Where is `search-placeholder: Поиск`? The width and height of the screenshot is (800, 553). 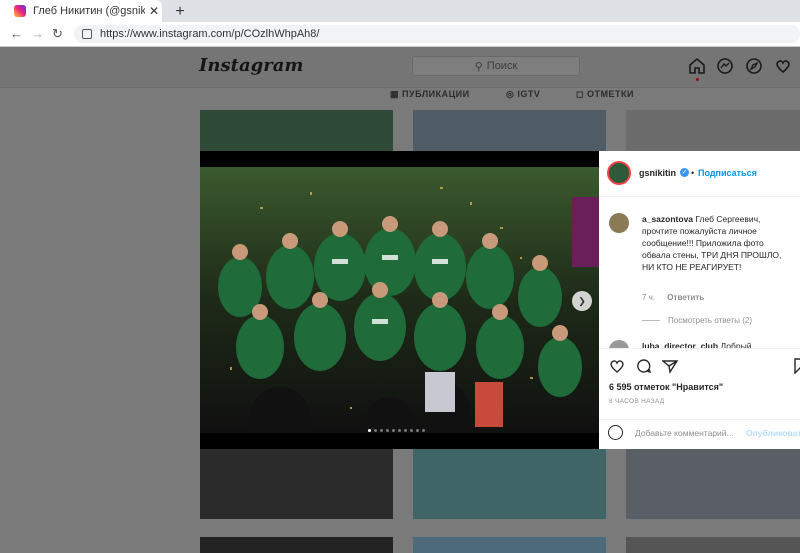
search-placeholder: Поиск is located at coordinates (502, 66).